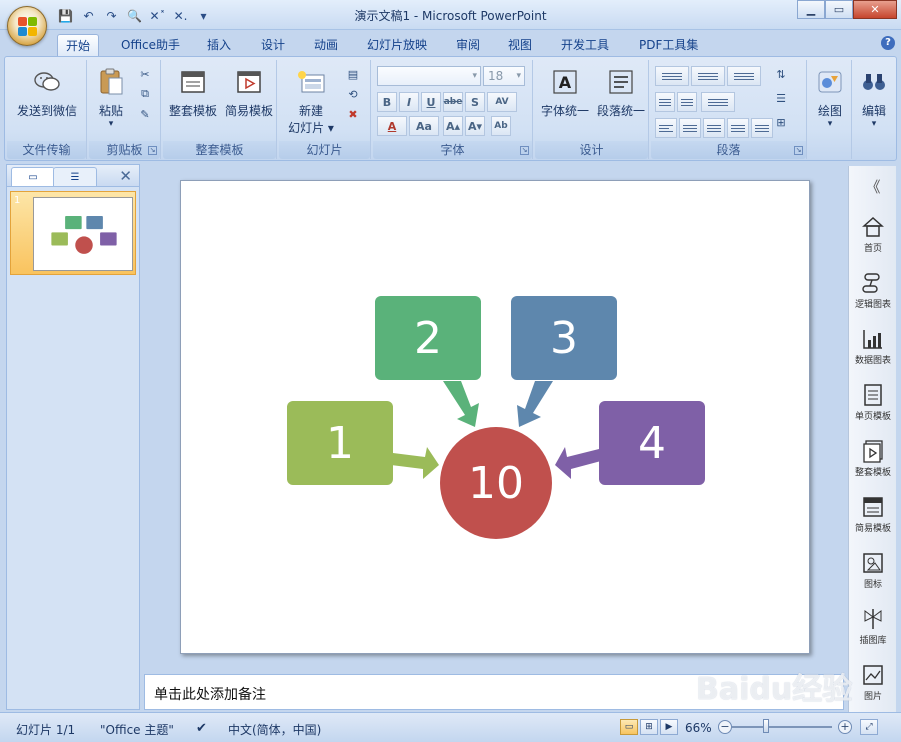 This screenshot has height=742, width=901. I want to click on clipboard-launcher-icon: ↘, so click(152, 150).